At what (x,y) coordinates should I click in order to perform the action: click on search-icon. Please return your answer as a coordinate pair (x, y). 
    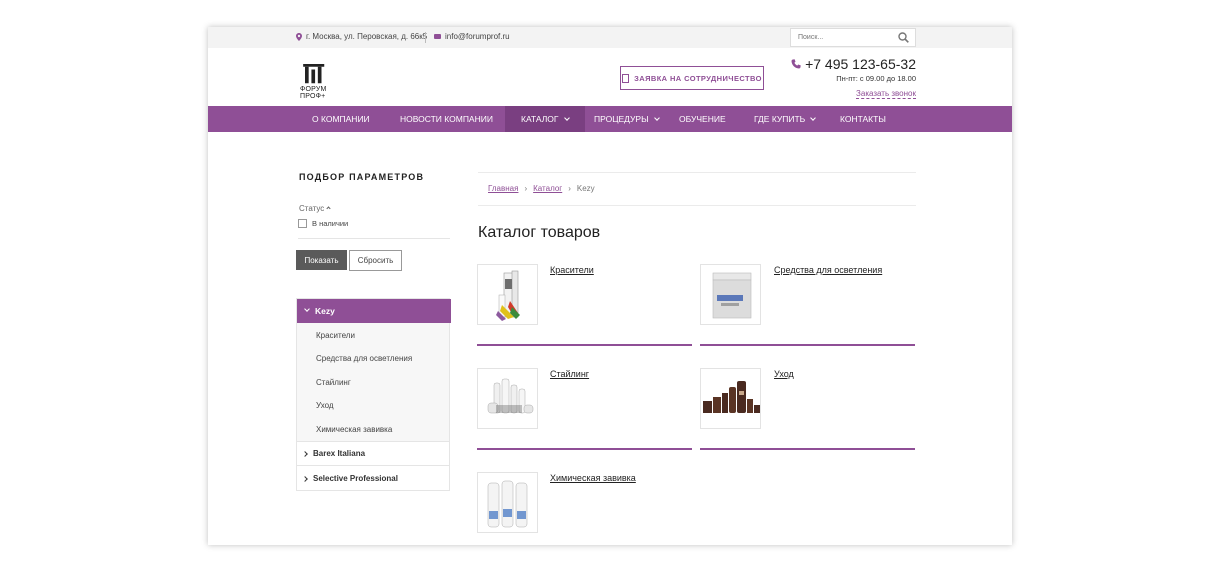
    Looking at the image, I should click on (903, 37).